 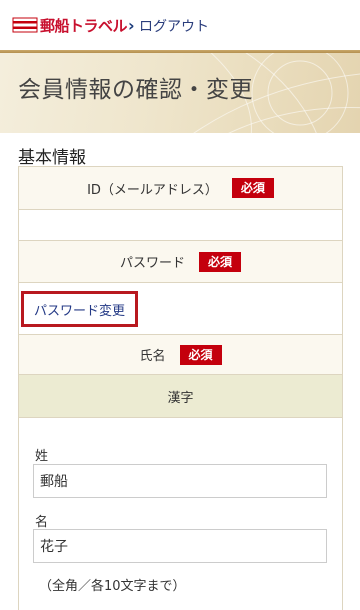 What do you see at coordinates (152, 356) in the screenshot?
I see `name-label: 氏名` at bounding box center [152, 356].